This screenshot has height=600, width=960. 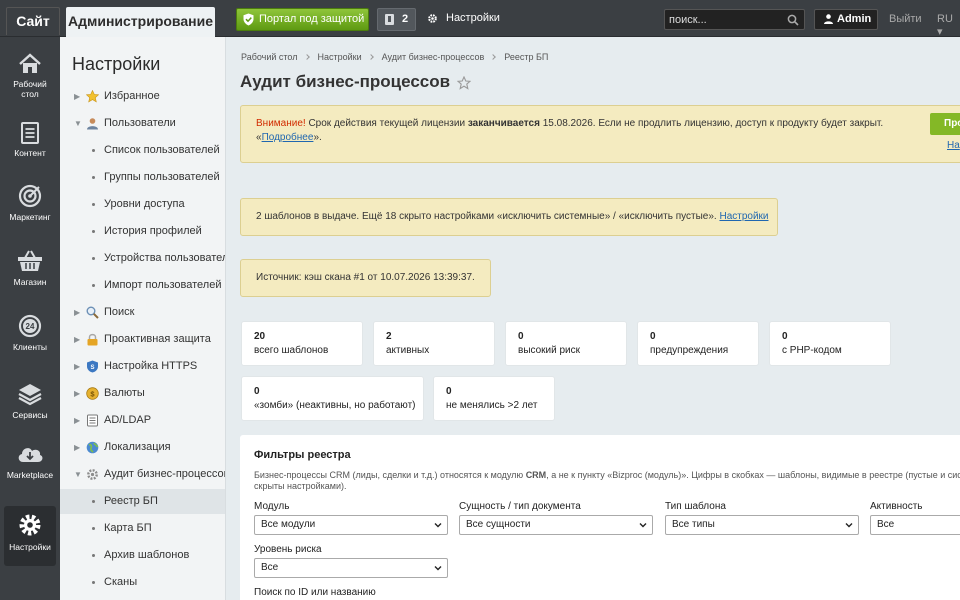 I want to click on ldap-icon, so click(x=92, y=420).